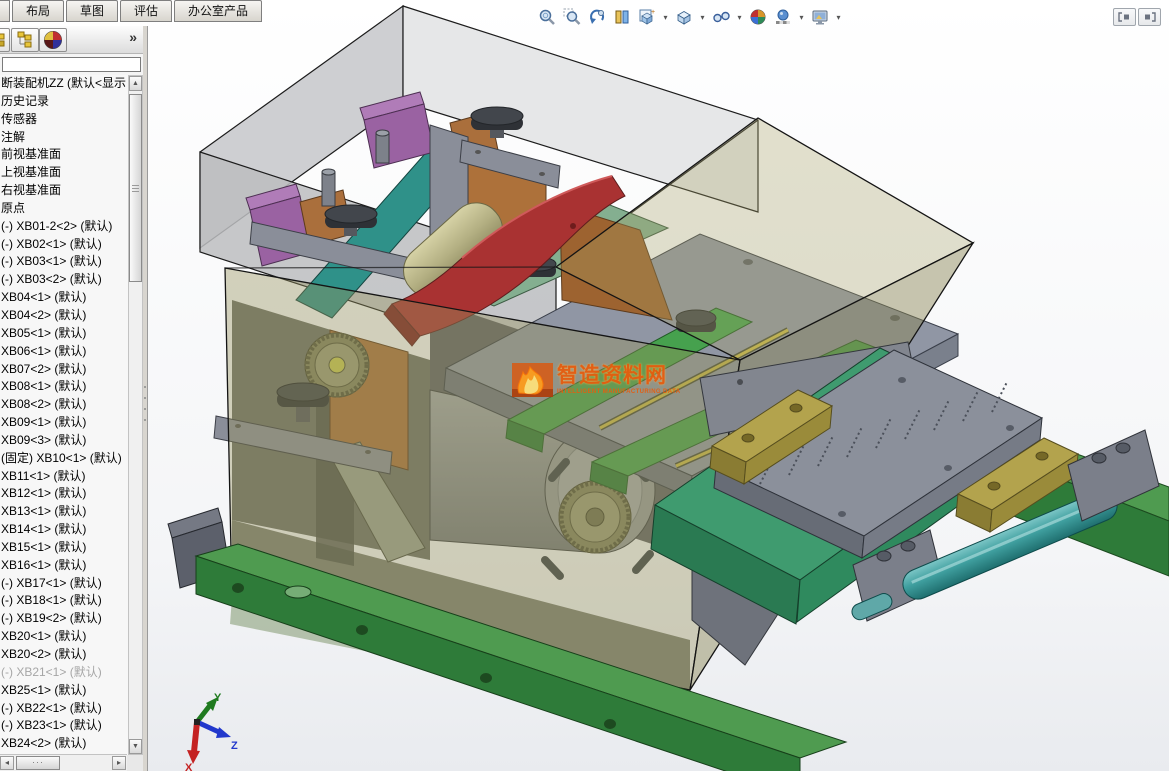 The image size is (1169, 771). Describe the element at coordinates (547, 17) in the screenshot. I see `zoom-fit-icon` at that location.